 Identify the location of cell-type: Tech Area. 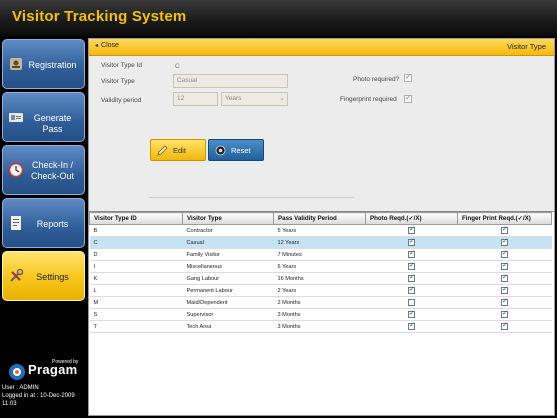
(228, 326).